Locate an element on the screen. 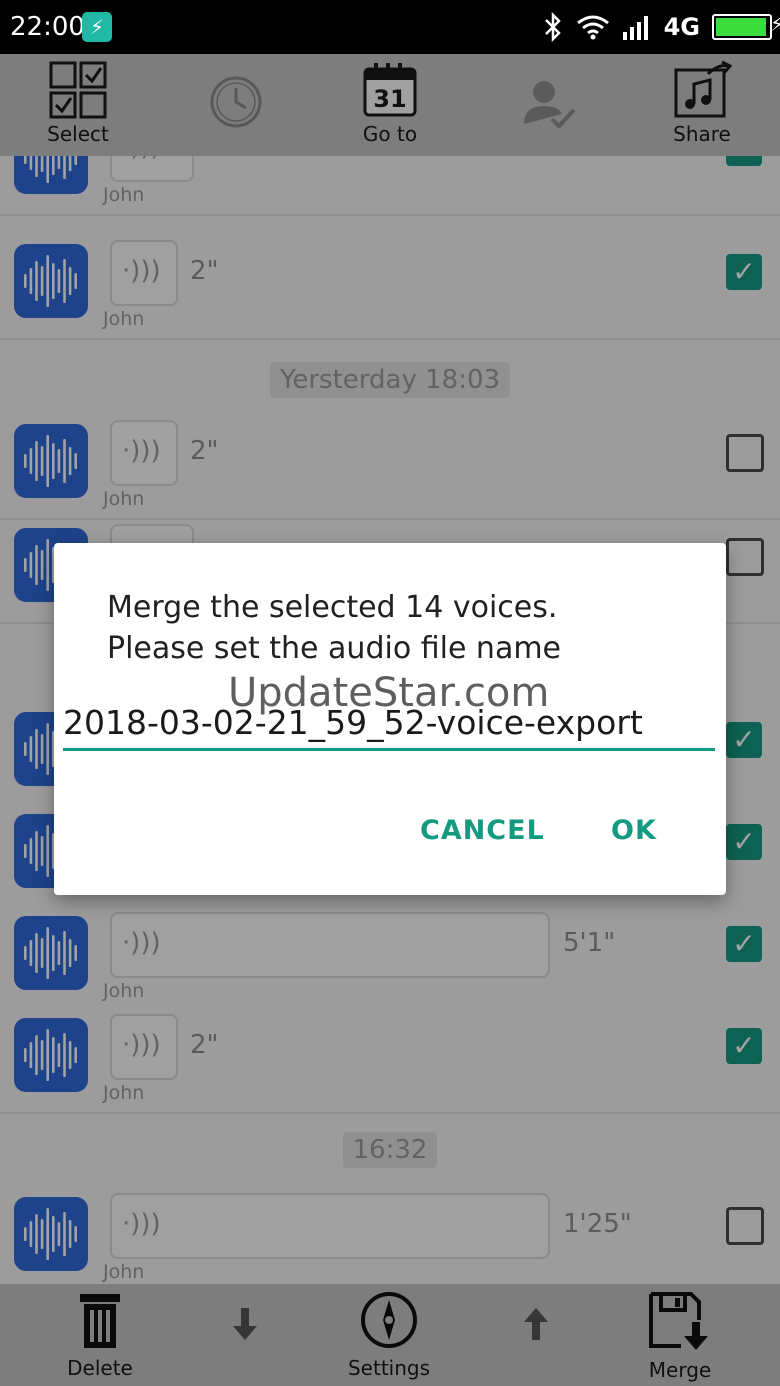 The height and width of the screenshot is (1386, 780). status-bar: 22:00 ⚡ 4G ⚡ is located at coordinates (390, 27).